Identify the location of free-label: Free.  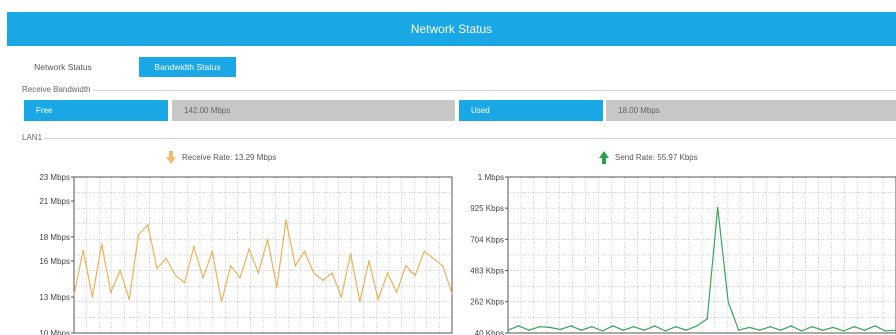
(96, 110).